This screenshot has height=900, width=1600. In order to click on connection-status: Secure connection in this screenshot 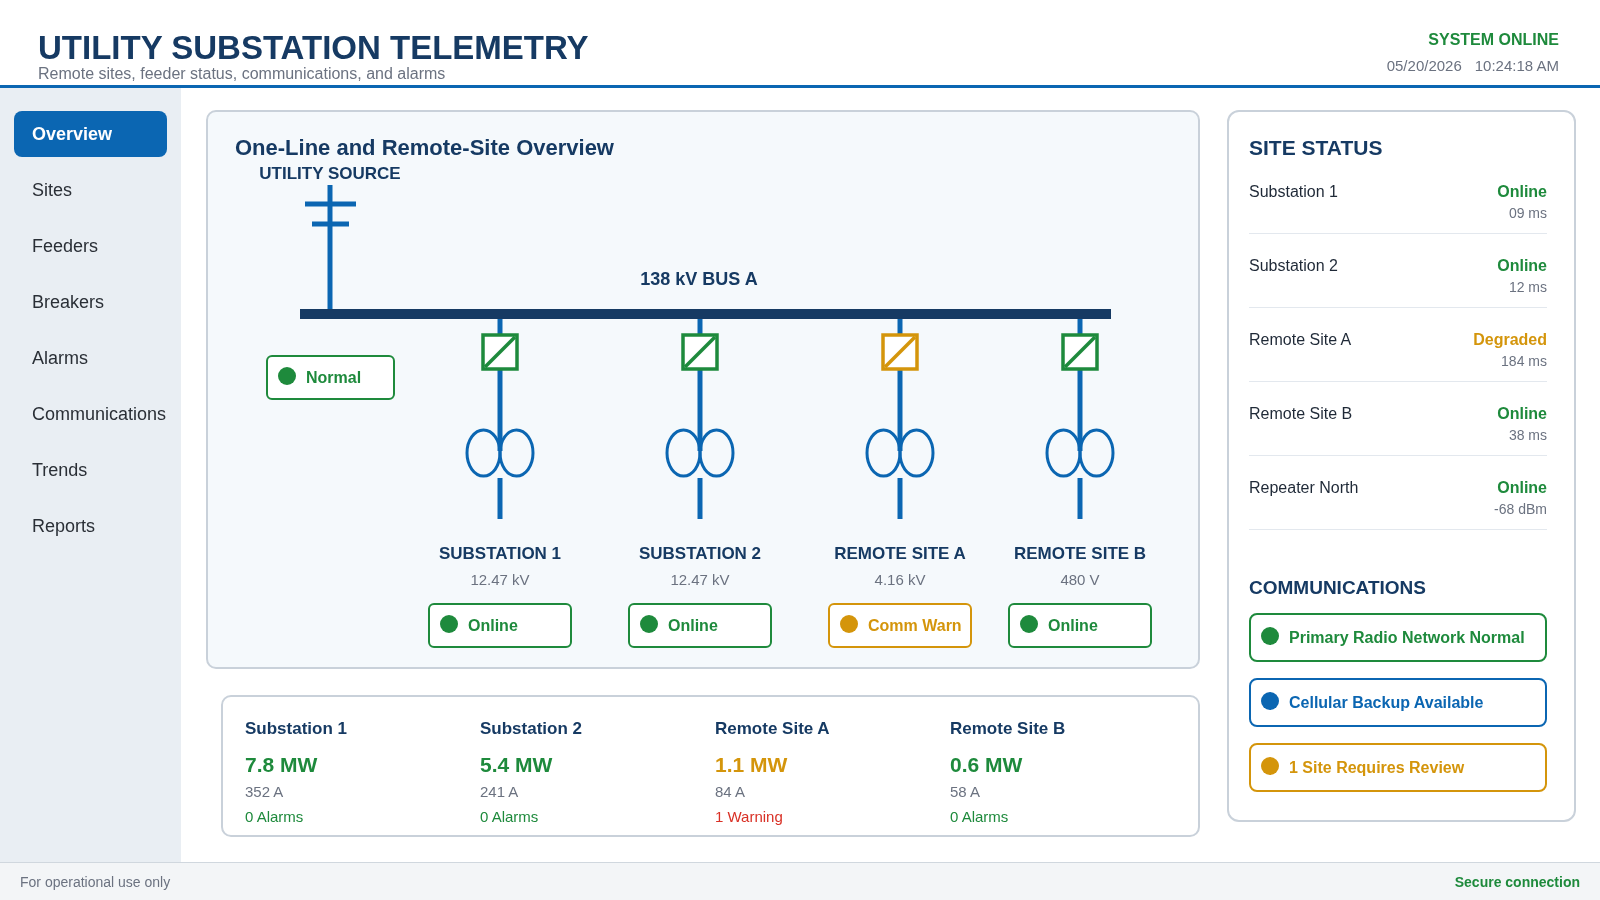, I will do `click(1517, 881)`.